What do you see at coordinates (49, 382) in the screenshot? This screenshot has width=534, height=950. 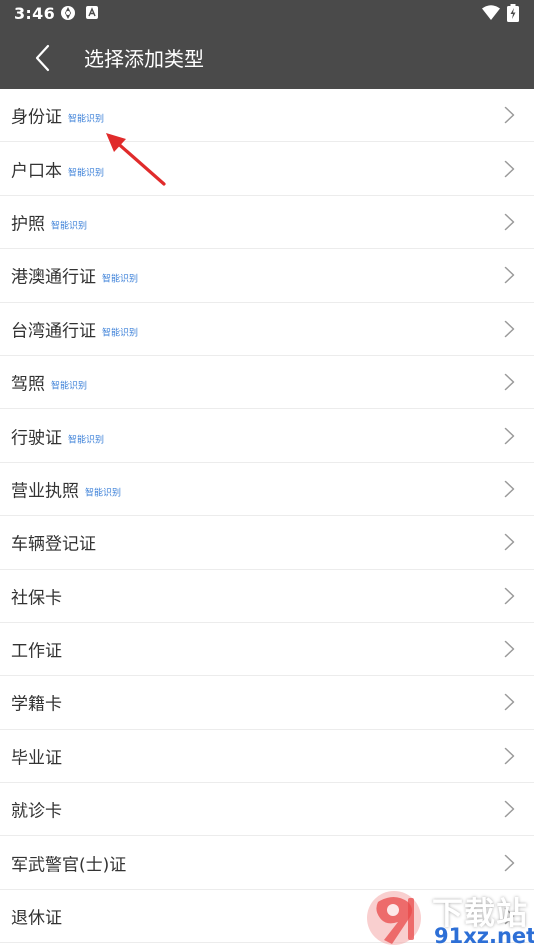 I see `list-item-label: 驾照 智能识别` at bounding box center [49, 382].